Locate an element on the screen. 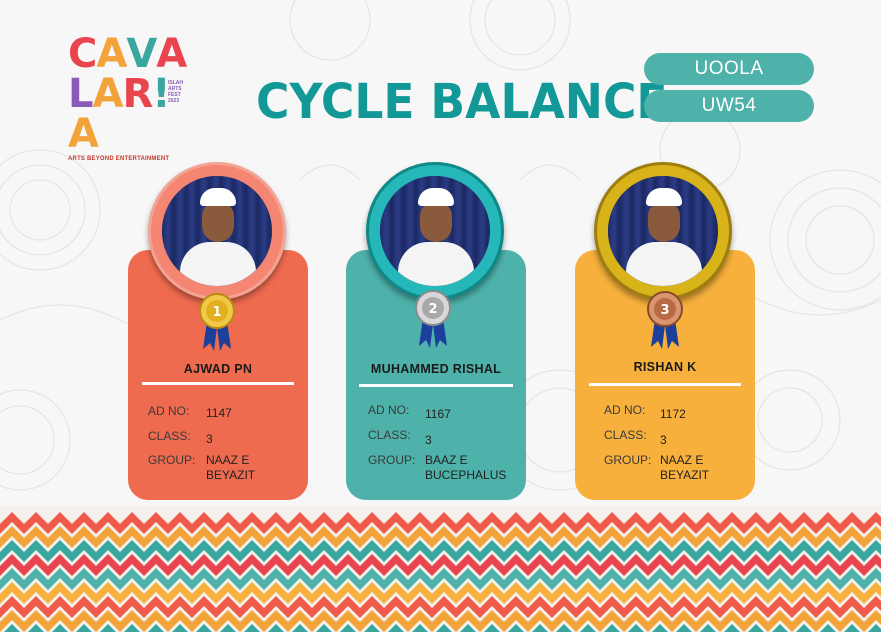  bronze-medal-icon: 3 is located at coordinates (665, 320).